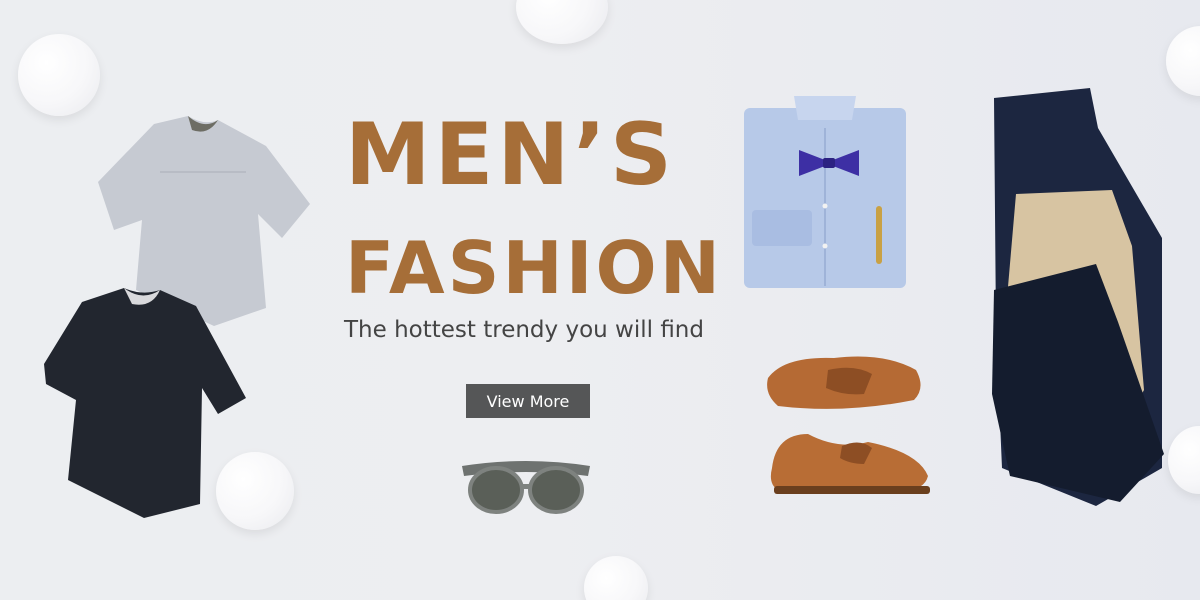 Image resolution: width=1200 pixels, height=600 pixels. I want to click on brown-shoe-top-image, so click(844, 382).